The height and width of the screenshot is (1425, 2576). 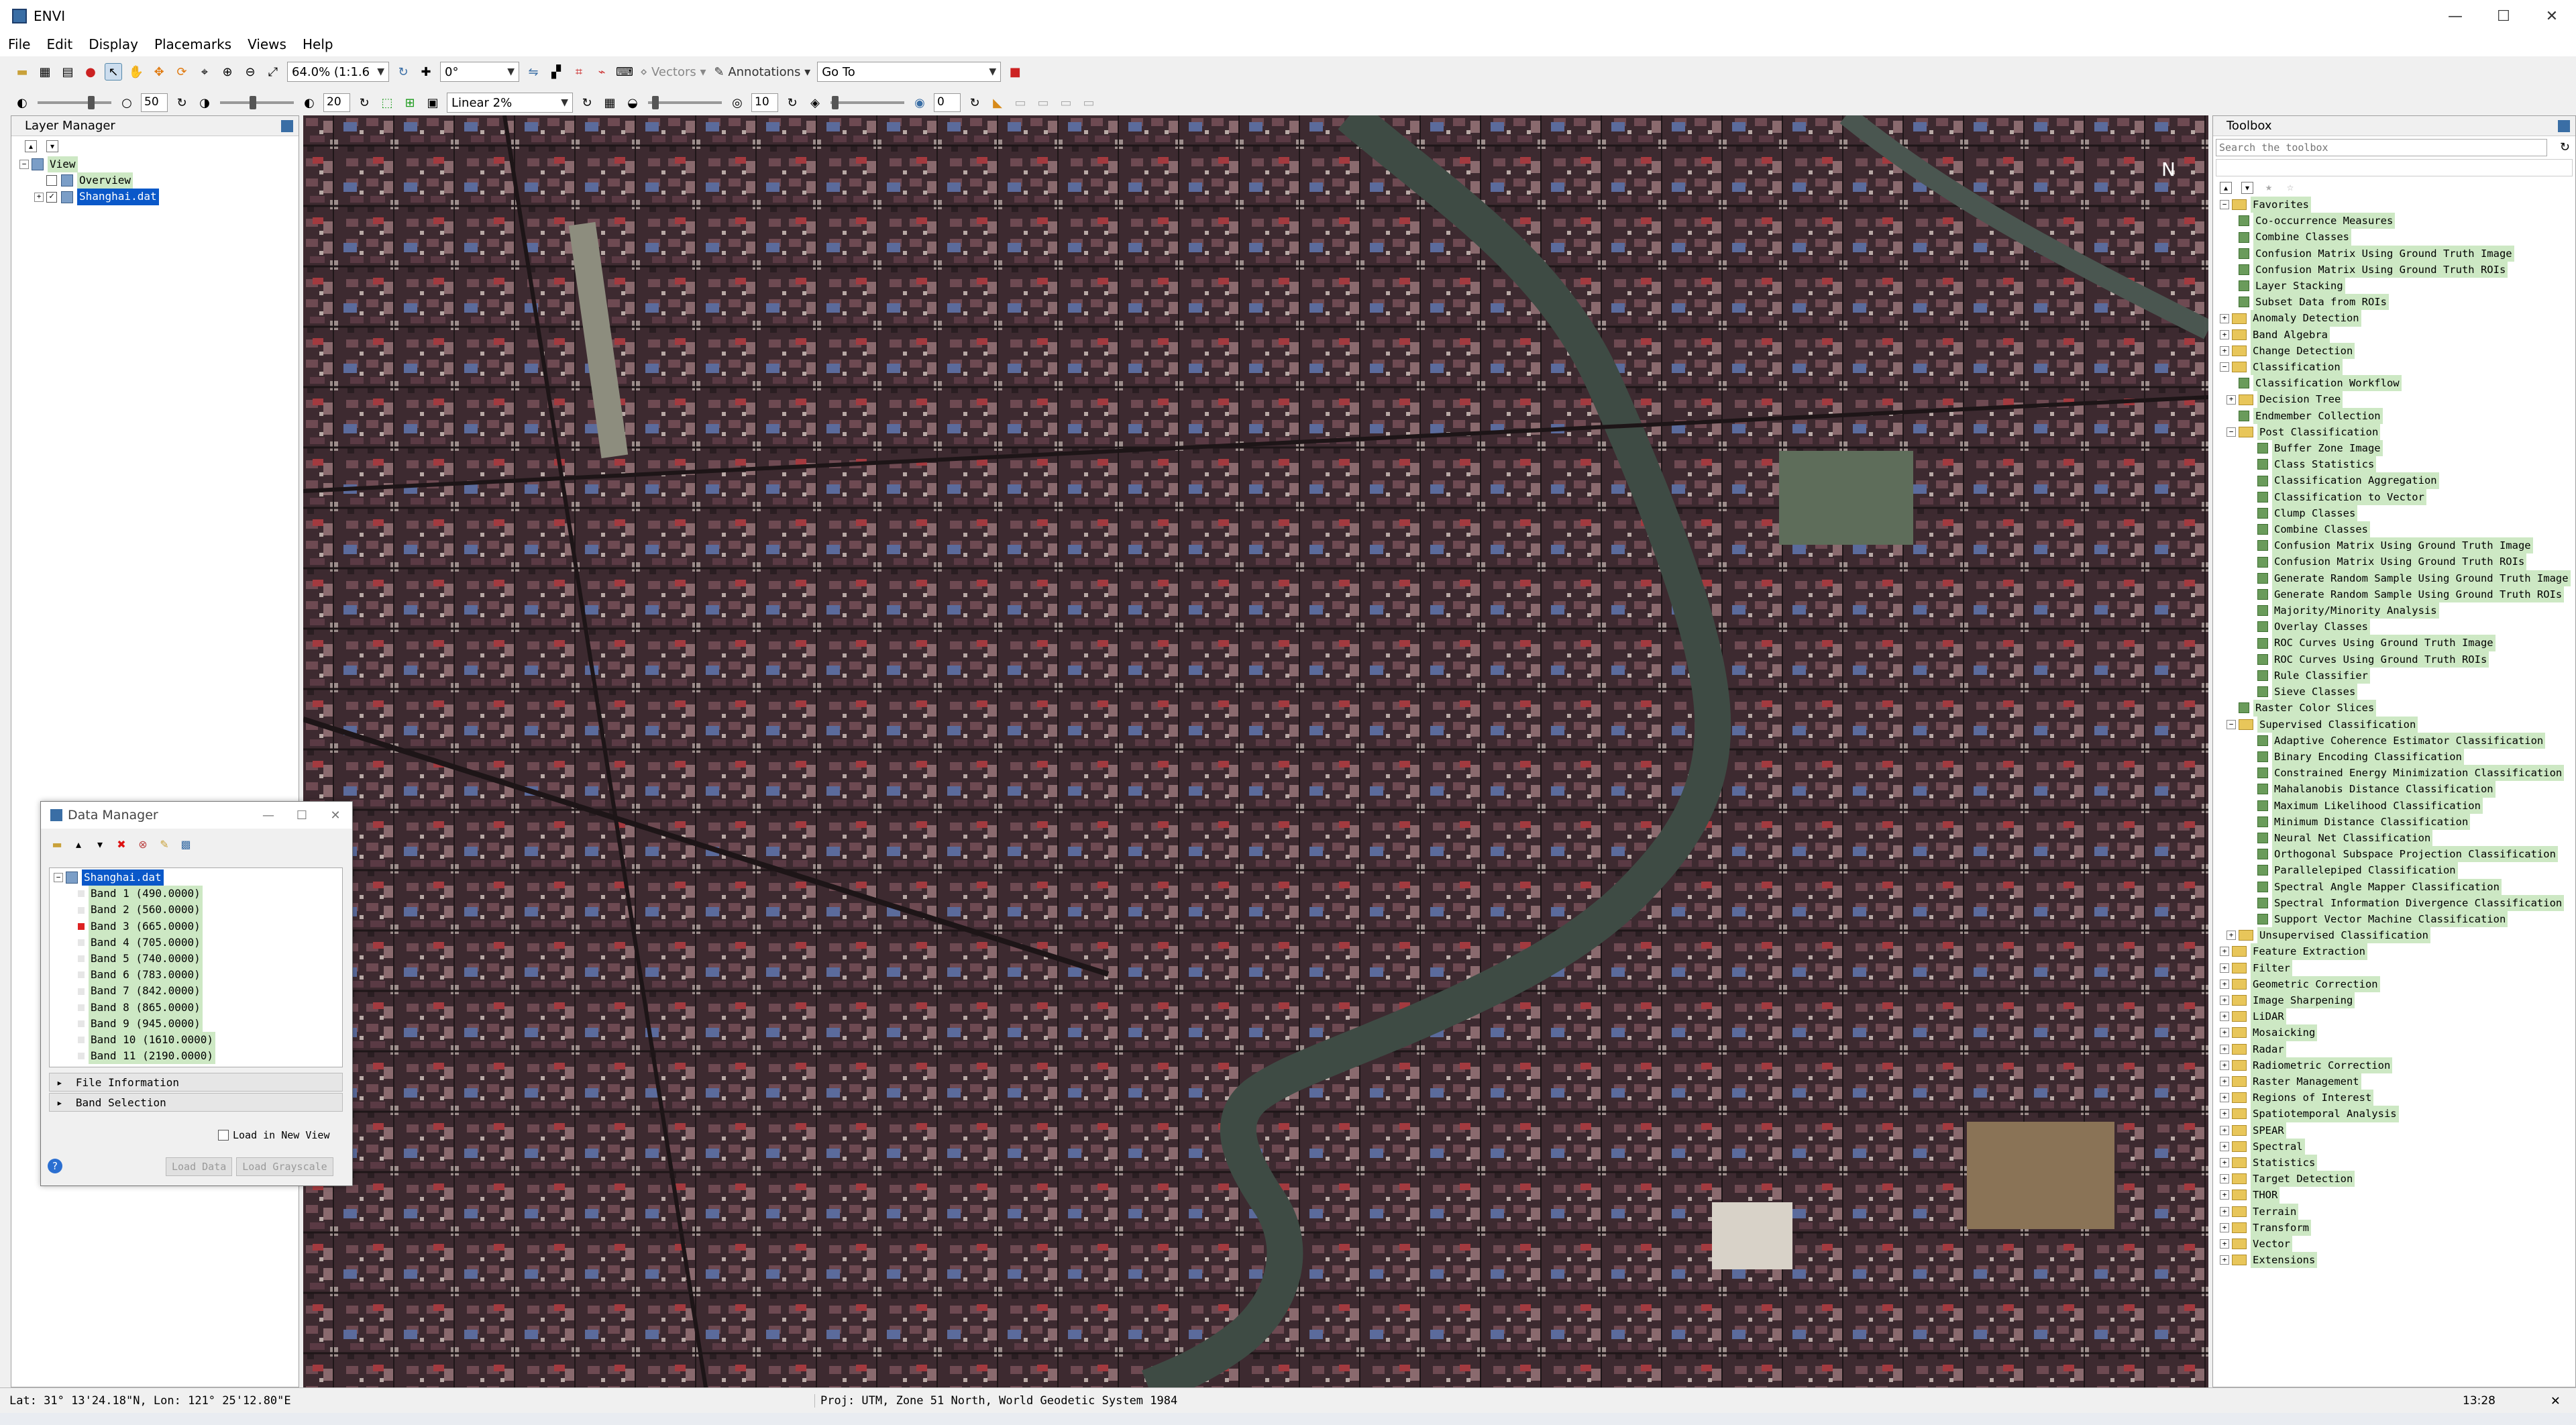 I want to click on open-folder-icon: ▬, so click(x=22, y=72).